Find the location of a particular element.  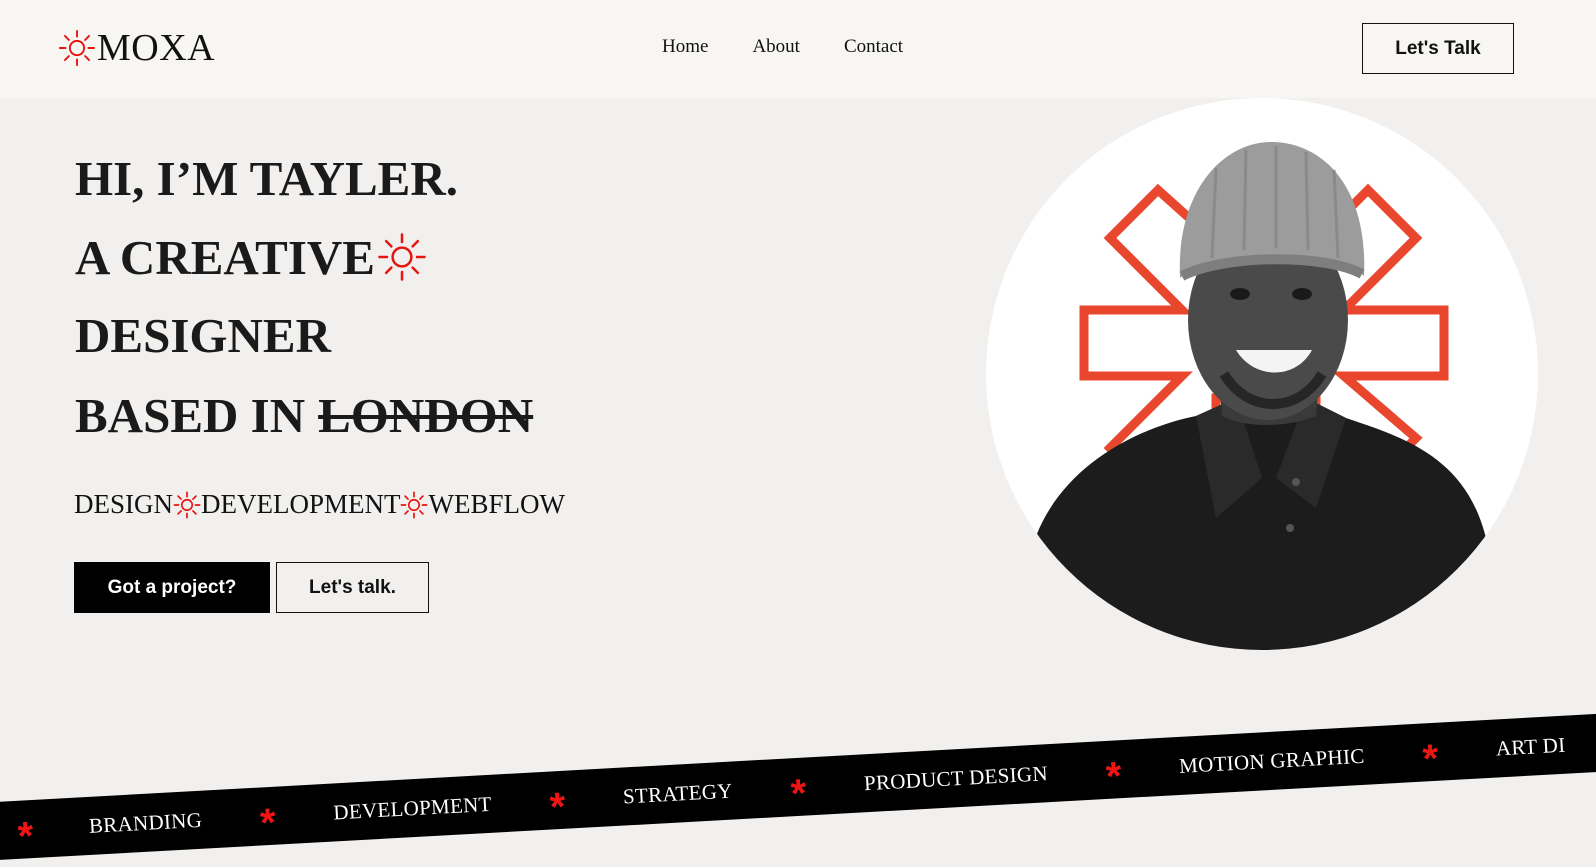

ticker-item: PRODUCT DESIGN is located at coordinates (956, 777).